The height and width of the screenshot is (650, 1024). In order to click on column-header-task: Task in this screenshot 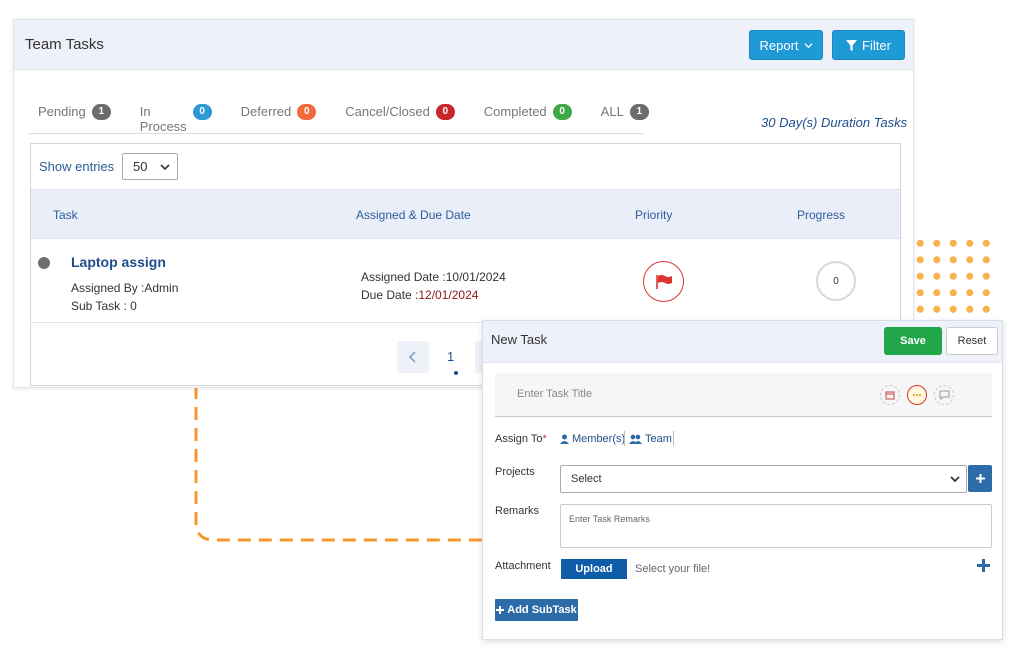, I will do `click(65, 215)`.